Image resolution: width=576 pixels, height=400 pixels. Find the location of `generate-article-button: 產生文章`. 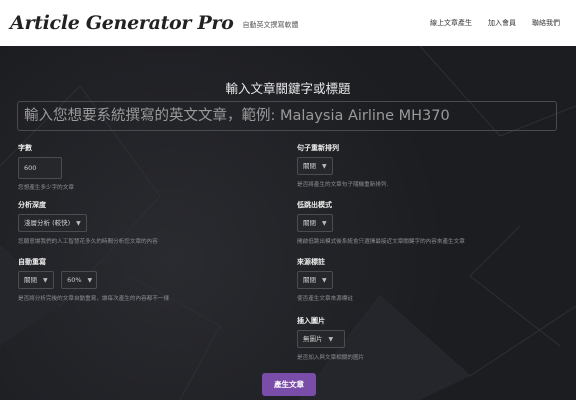

generate-article-button: 產生文章 is located at coordinates (289, 384).